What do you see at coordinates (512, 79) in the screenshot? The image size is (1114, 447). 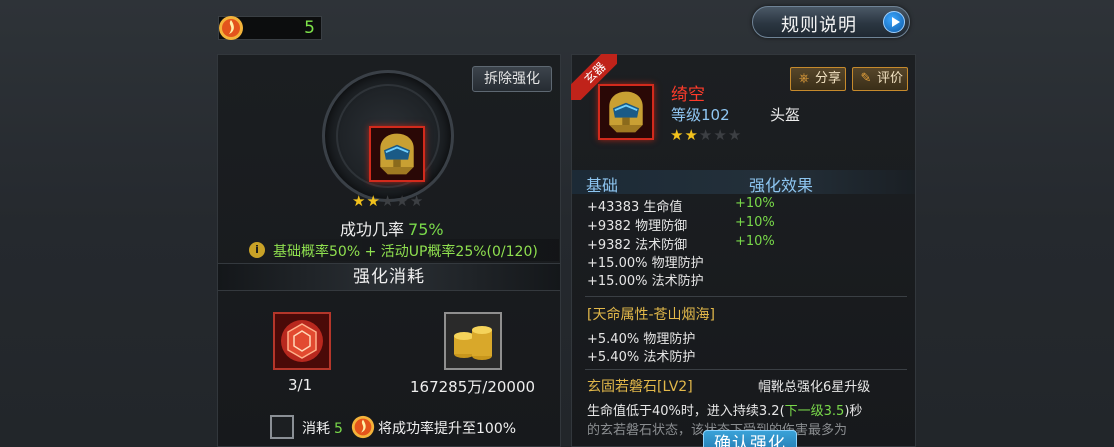 I see `remove-enhance-button: 拆除强化` at bounding box center [512, 79].